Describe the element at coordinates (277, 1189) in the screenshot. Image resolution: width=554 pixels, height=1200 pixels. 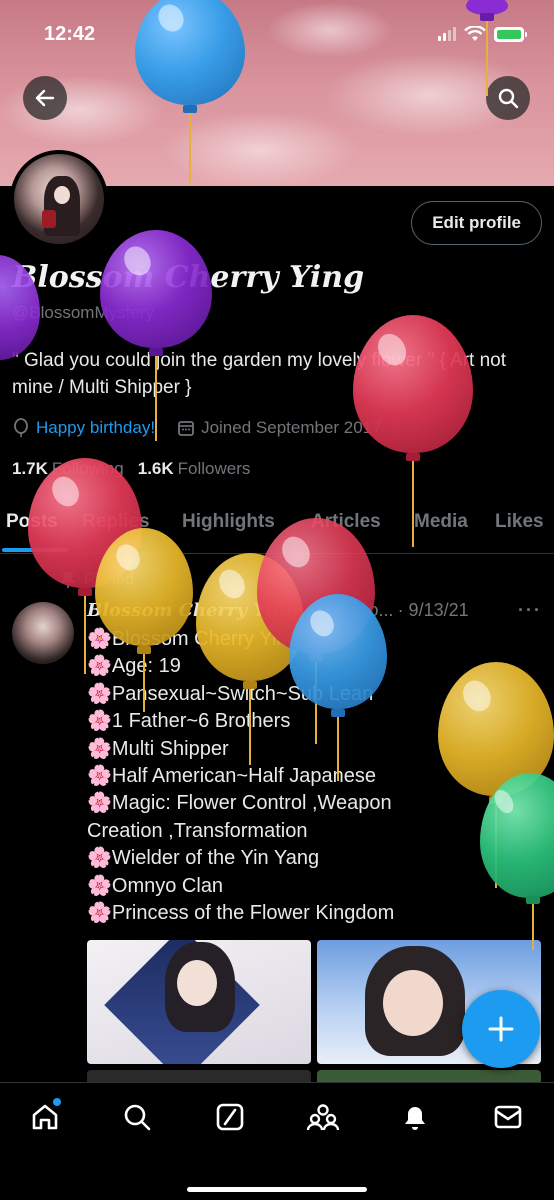
I see `home-indicator` at that location.